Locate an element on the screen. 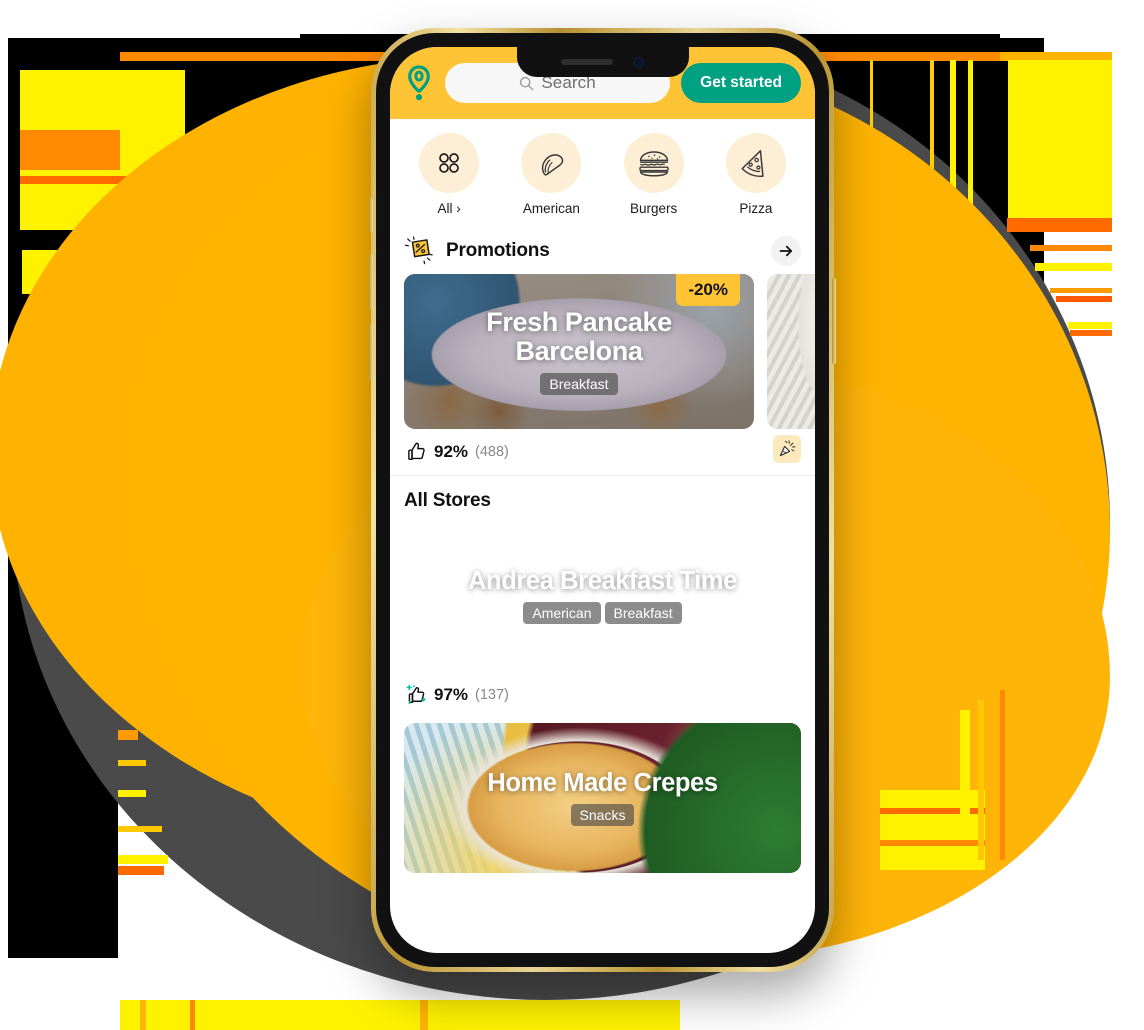  promotions-next-button is located at coordinates (786, 251).